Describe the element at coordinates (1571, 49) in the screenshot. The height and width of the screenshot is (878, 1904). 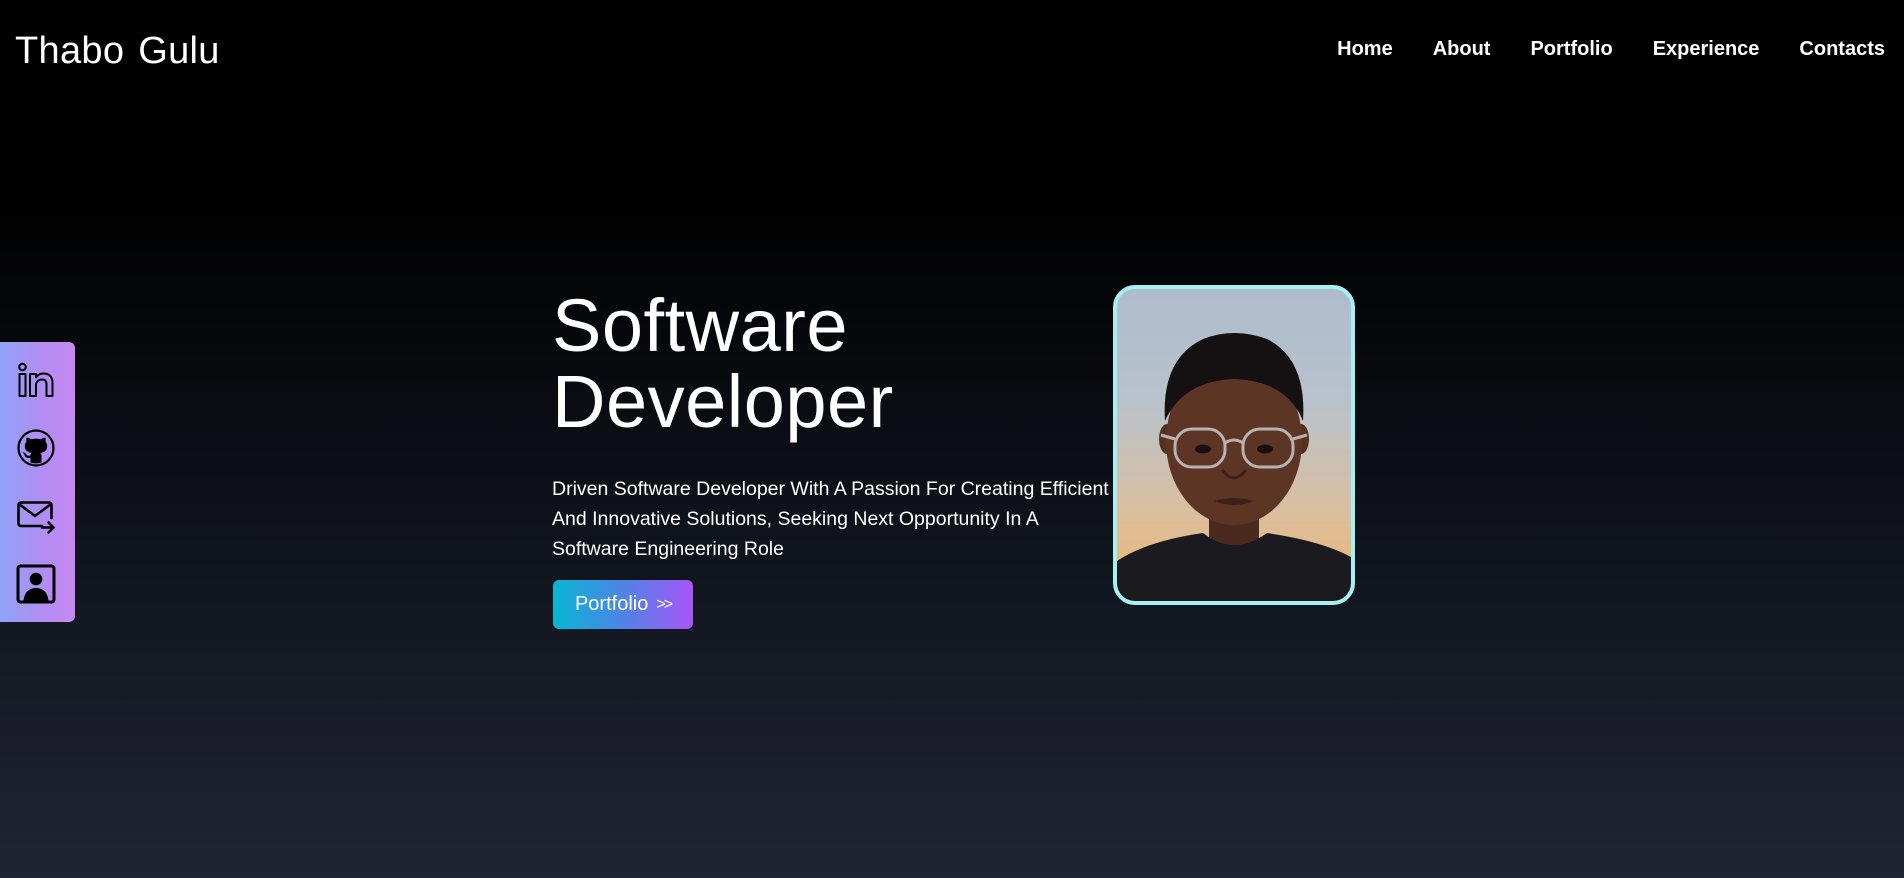
I see `nav-portfolio-link: Portfolio` at that location.